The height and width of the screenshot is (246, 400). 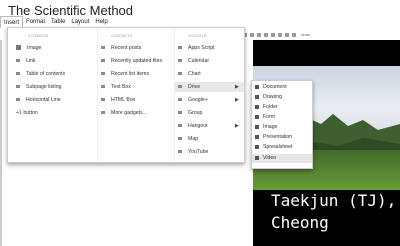 I want to click on drive-drawing-item: Drawing, so click(x=282, y=97).